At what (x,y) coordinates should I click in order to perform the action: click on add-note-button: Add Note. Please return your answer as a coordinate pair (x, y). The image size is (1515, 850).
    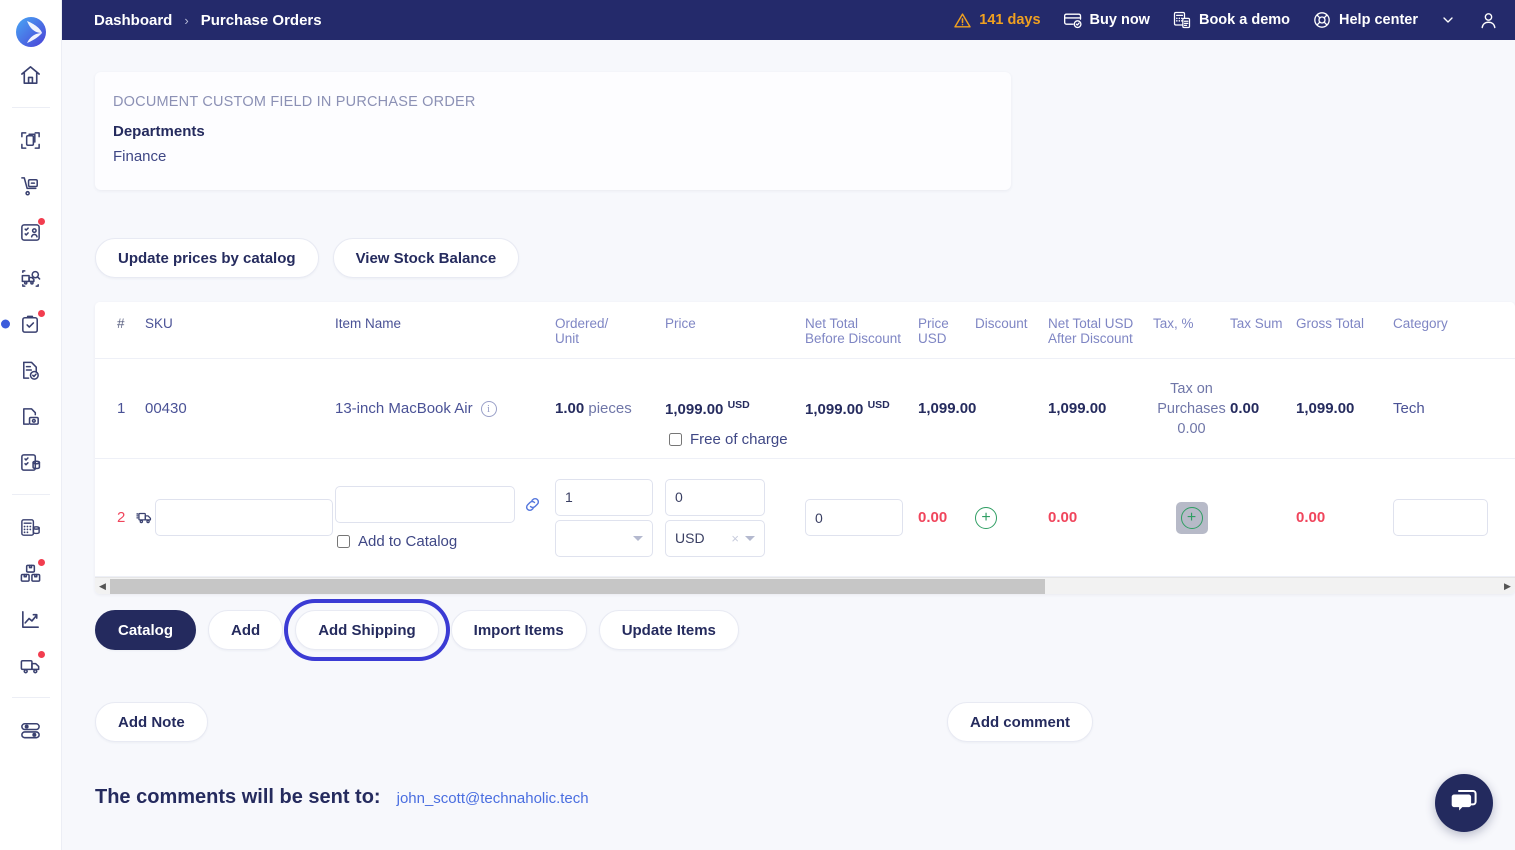
    Looking at the image, I should click on (151, 722).